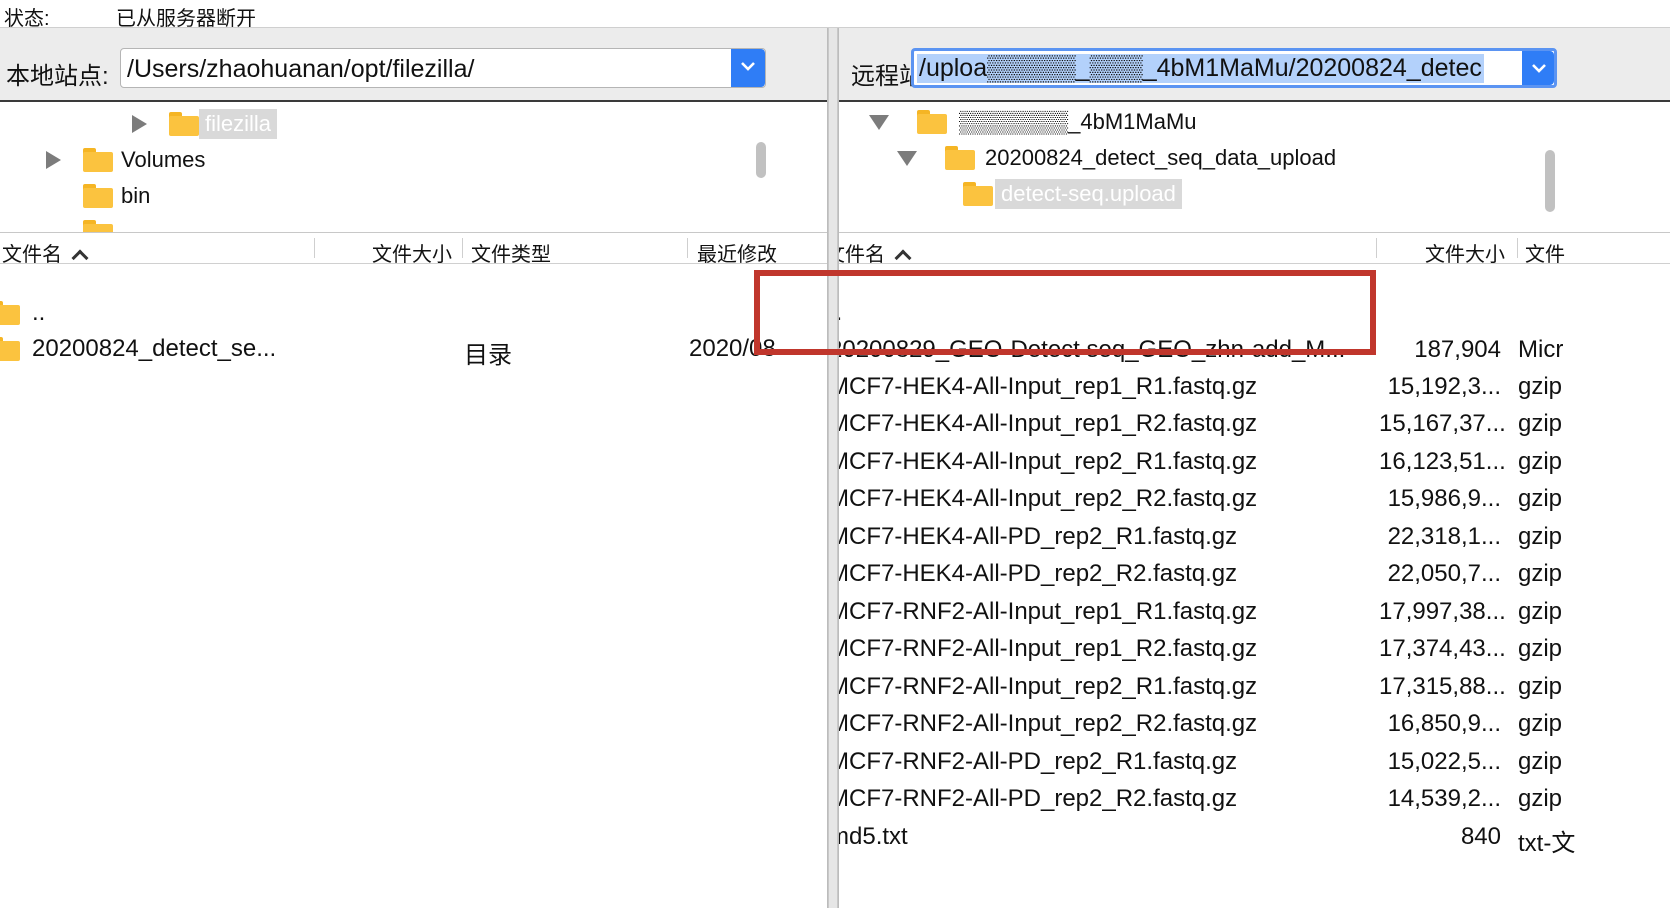 This screenshot has width=1670, height=908. What do you see at coordinates (1547, 843) in the screenshot?
I see `file-type: txt-文` at bounding box center [1547, 843].